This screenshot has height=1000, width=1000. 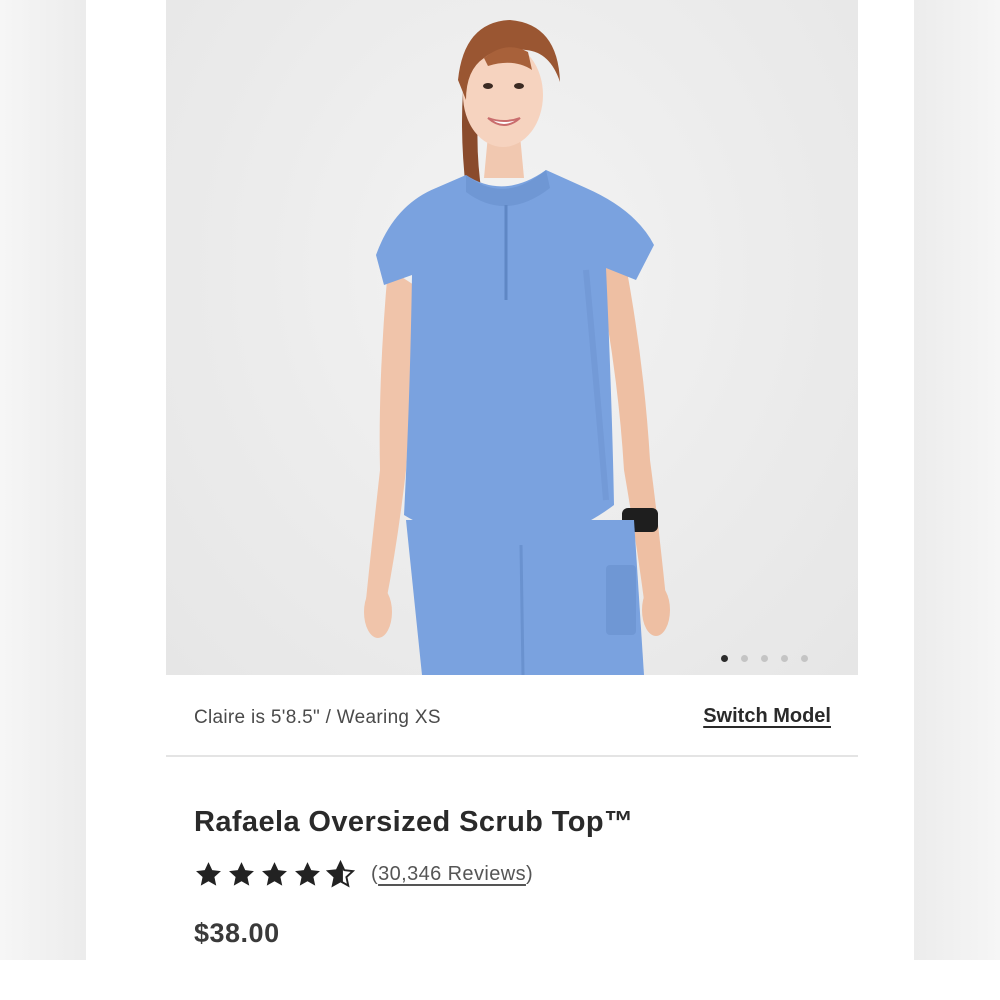 I want to click on product-rating: (30,346 Reviews), so click(x=363, y=874).